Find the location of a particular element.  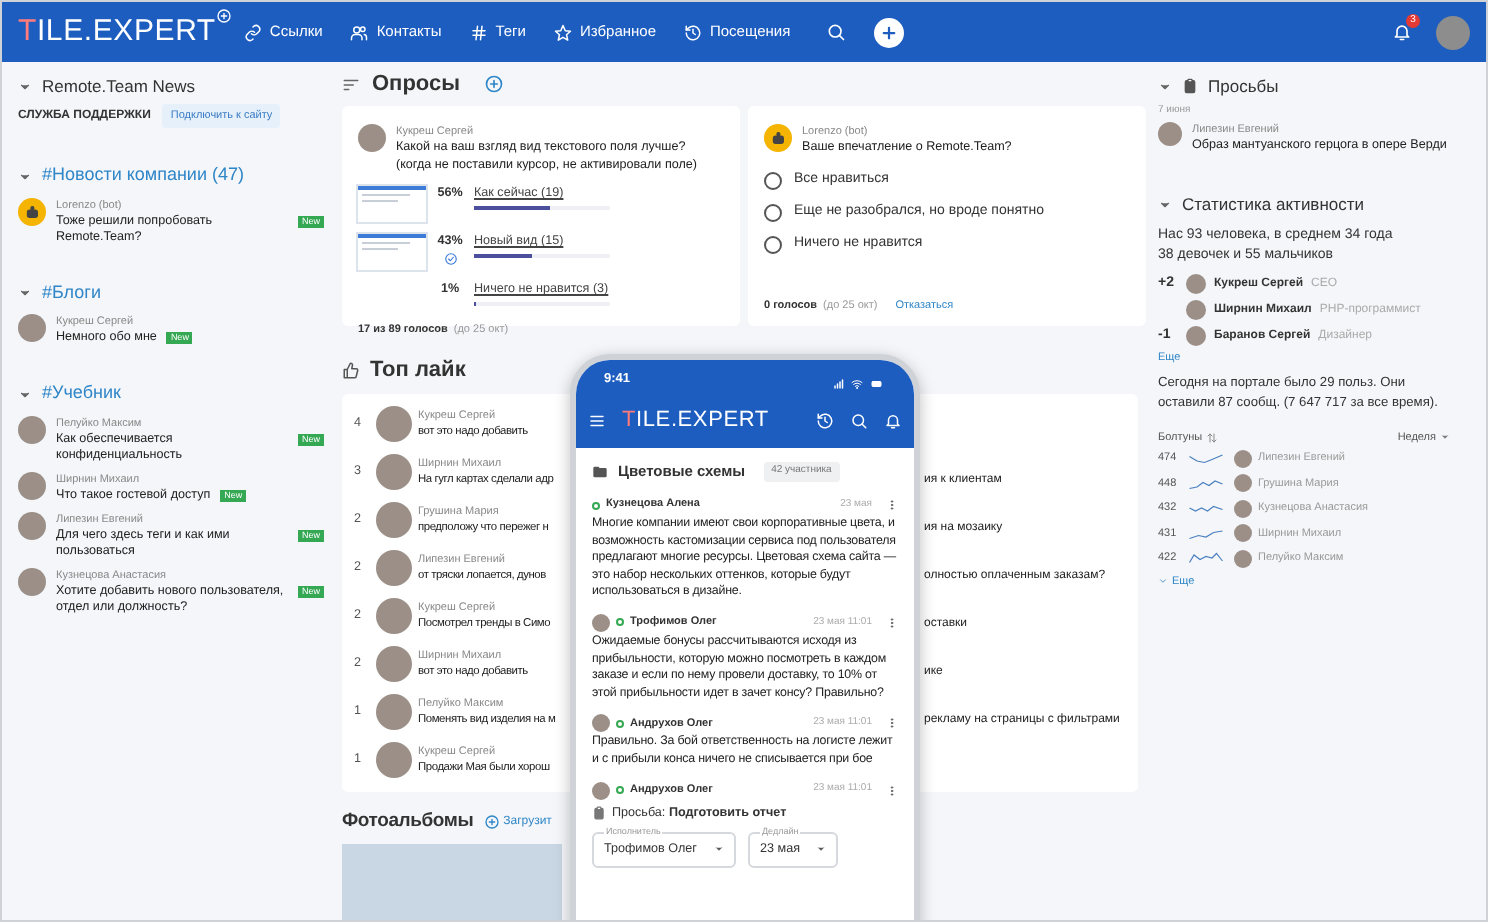

hashtag-heading: #Блоги is located at coordinates (71, 293).